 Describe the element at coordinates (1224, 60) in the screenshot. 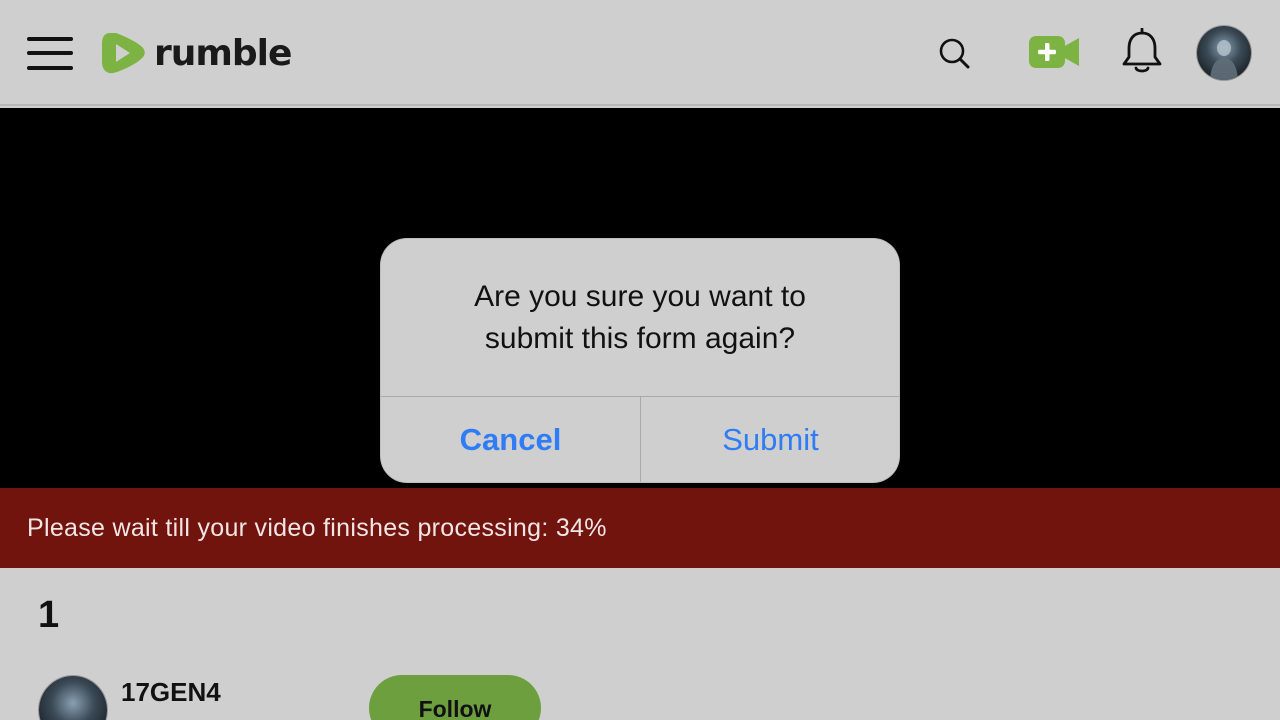

I see `avatar-image` at that location.